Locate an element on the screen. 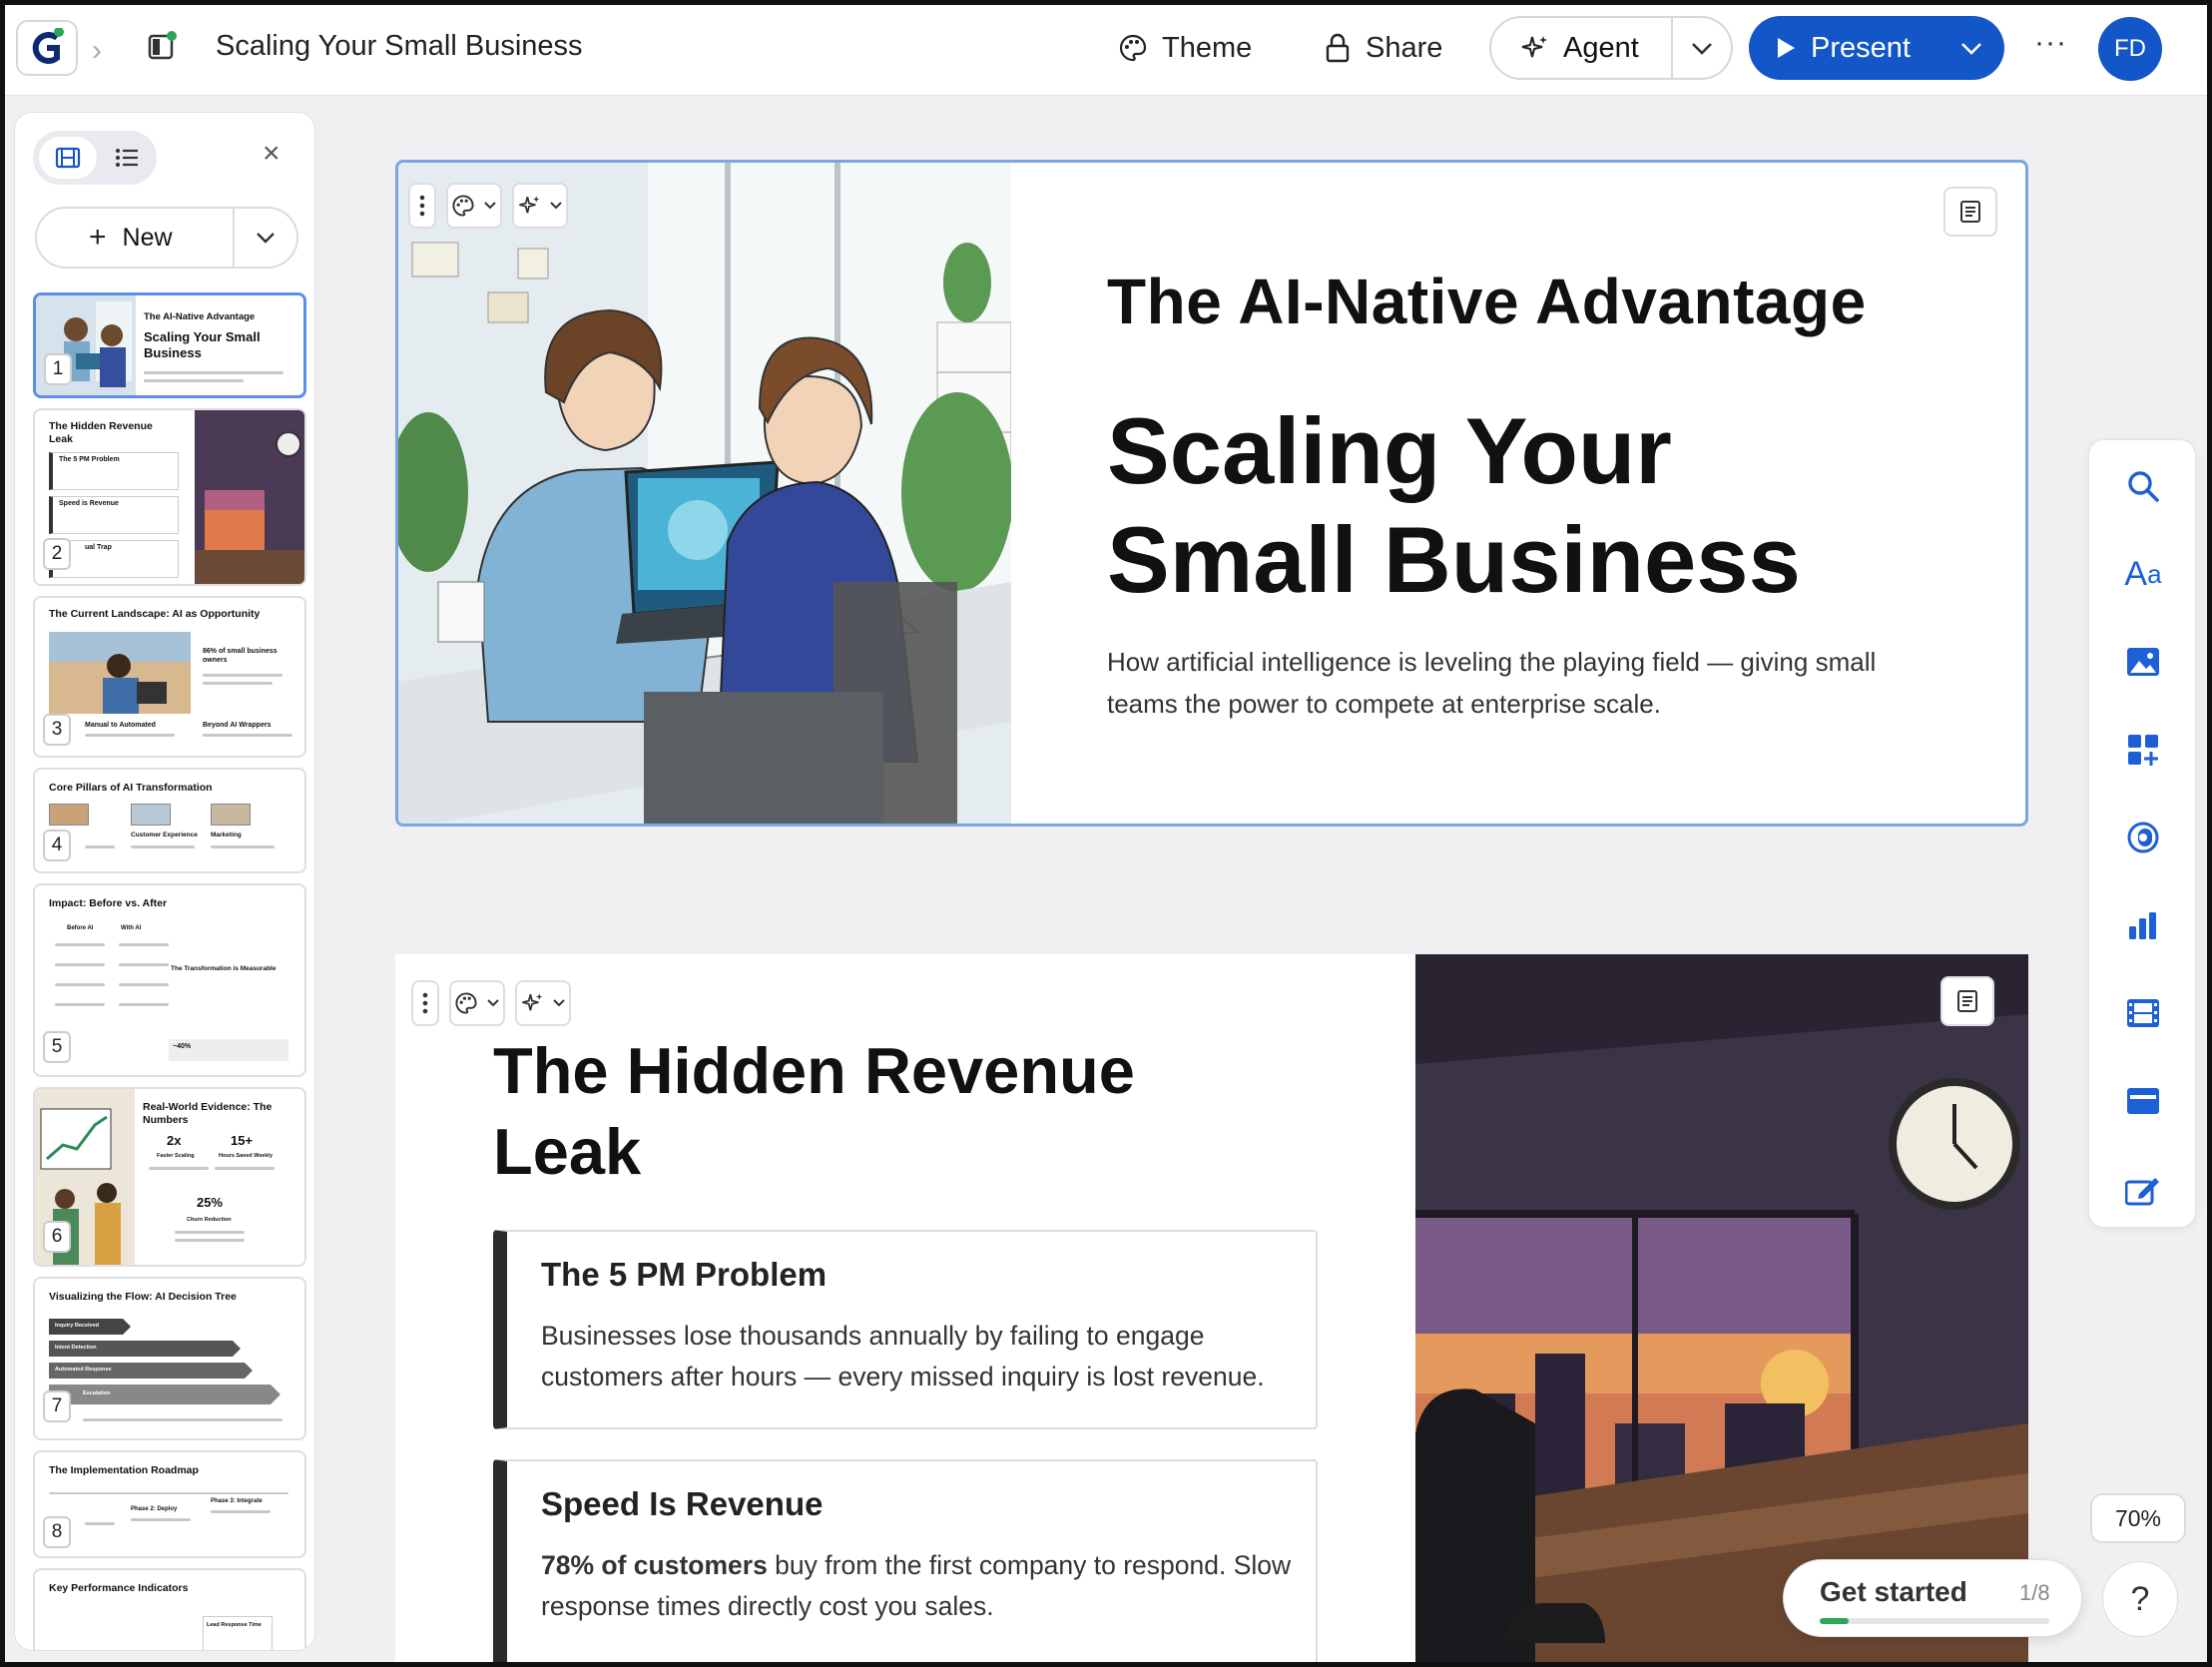  get-started-widget: Get started 1/8 is located at coordinates (1932, 1598).